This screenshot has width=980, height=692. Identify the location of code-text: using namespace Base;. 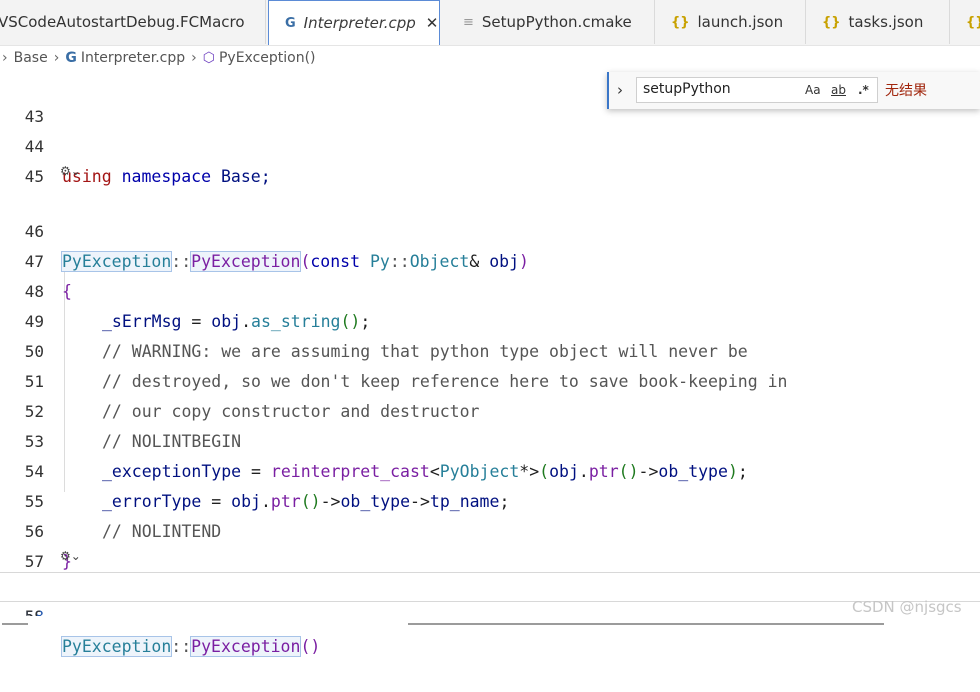
(166, 176).